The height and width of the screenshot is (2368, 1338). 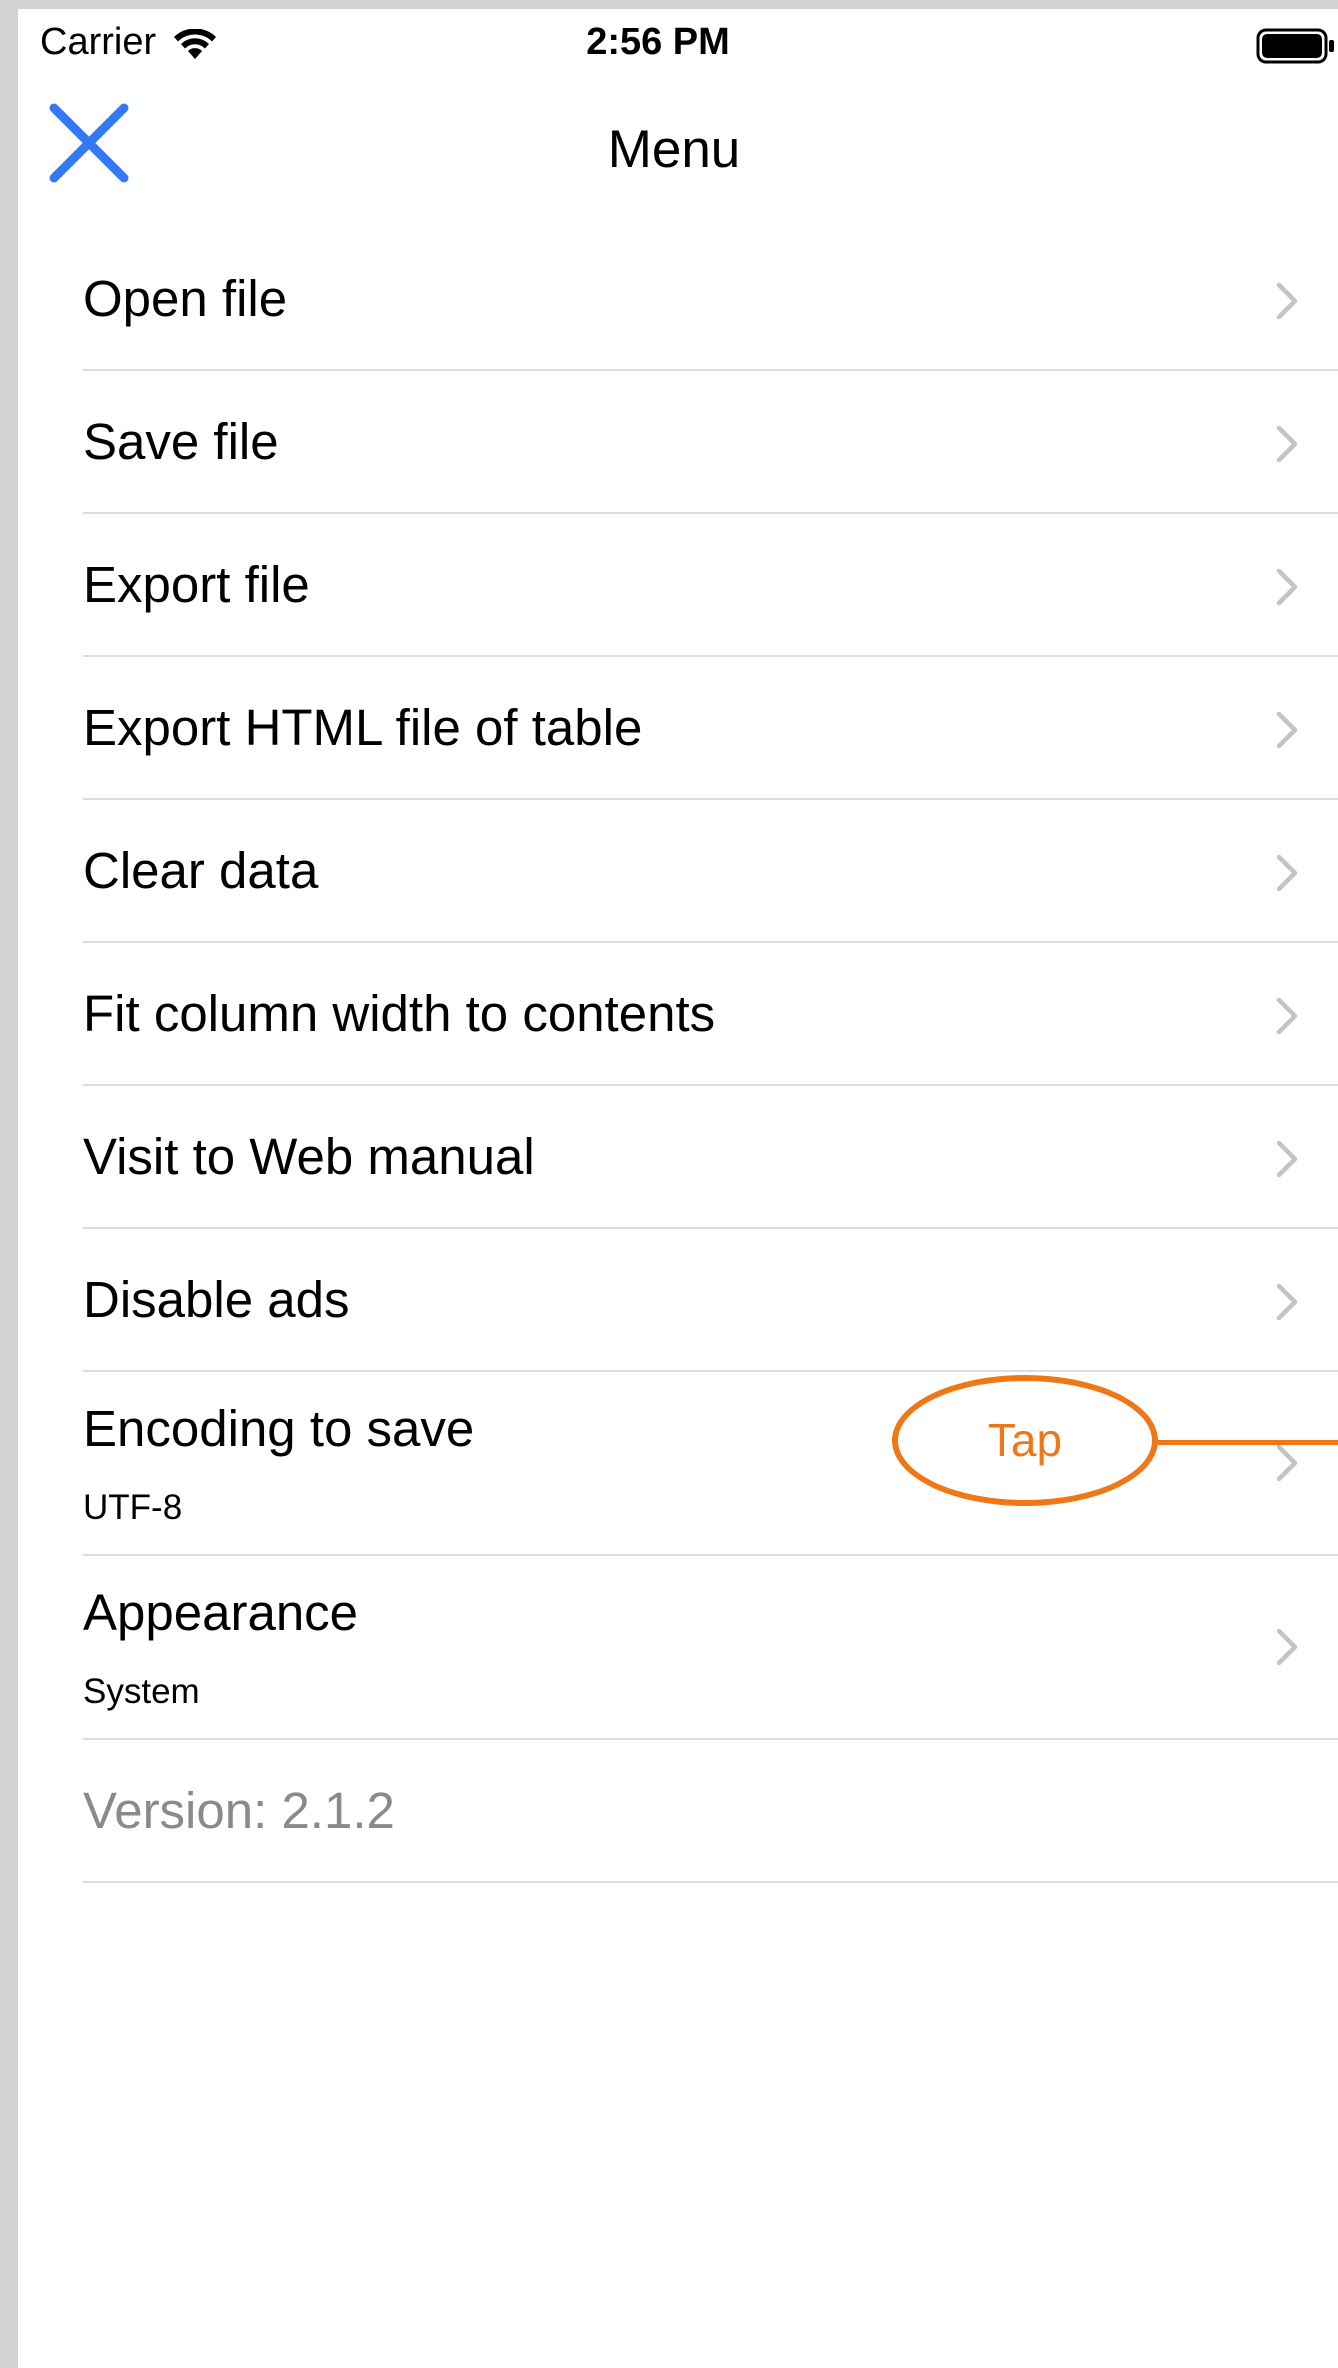 What do you see at coordinates (1295, 46) in the screenshot?
I see `battery-icon` at bounding box center [1295, 46].